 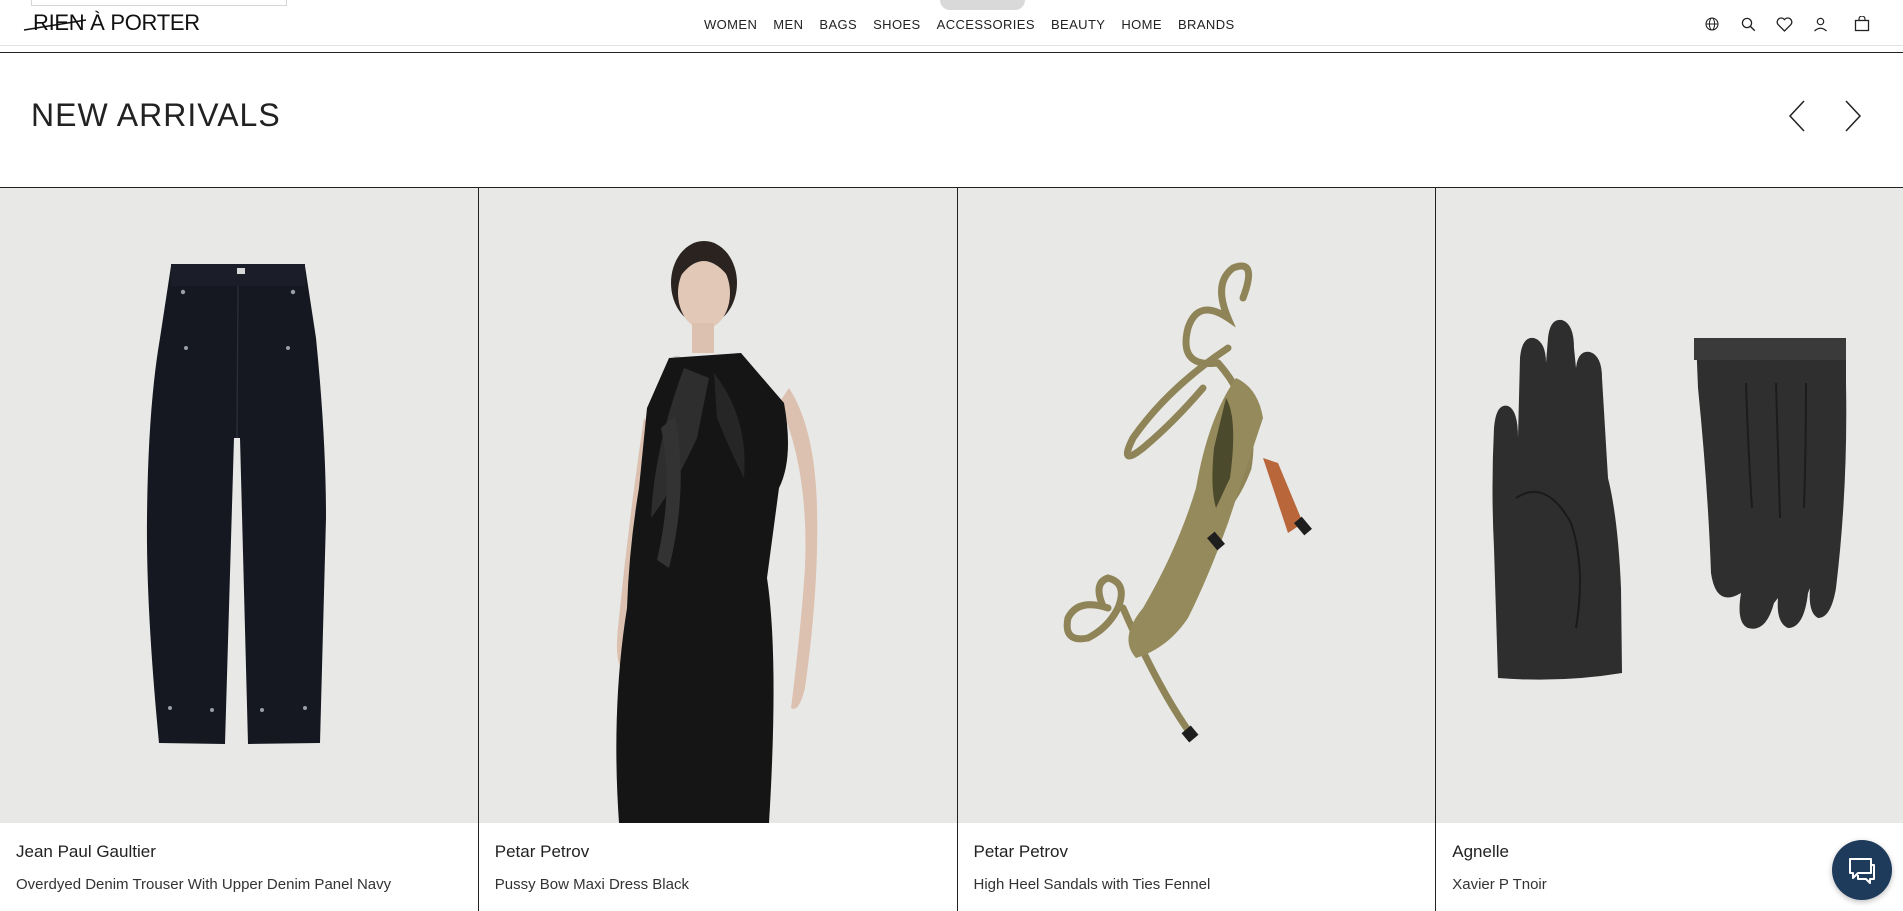 I want to click on nav-beauty: BEAUTY, so click(x=1078, y=24).